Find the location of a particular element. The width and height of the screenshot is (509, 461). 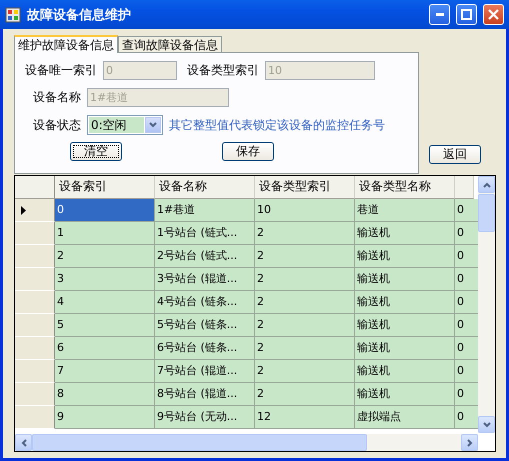

scroll-right-button is located at coordinates (469, 442).